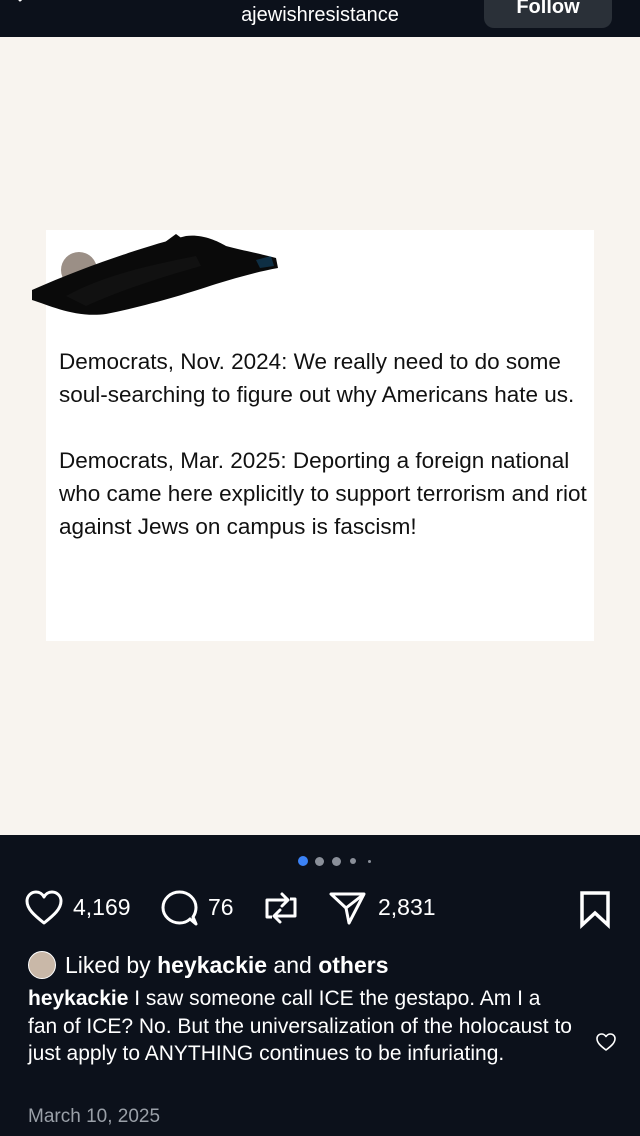  Describe the element at coordinates (320, 18) in the screenshot. I see `top-bar: ajewishresistance Follow` at that location.